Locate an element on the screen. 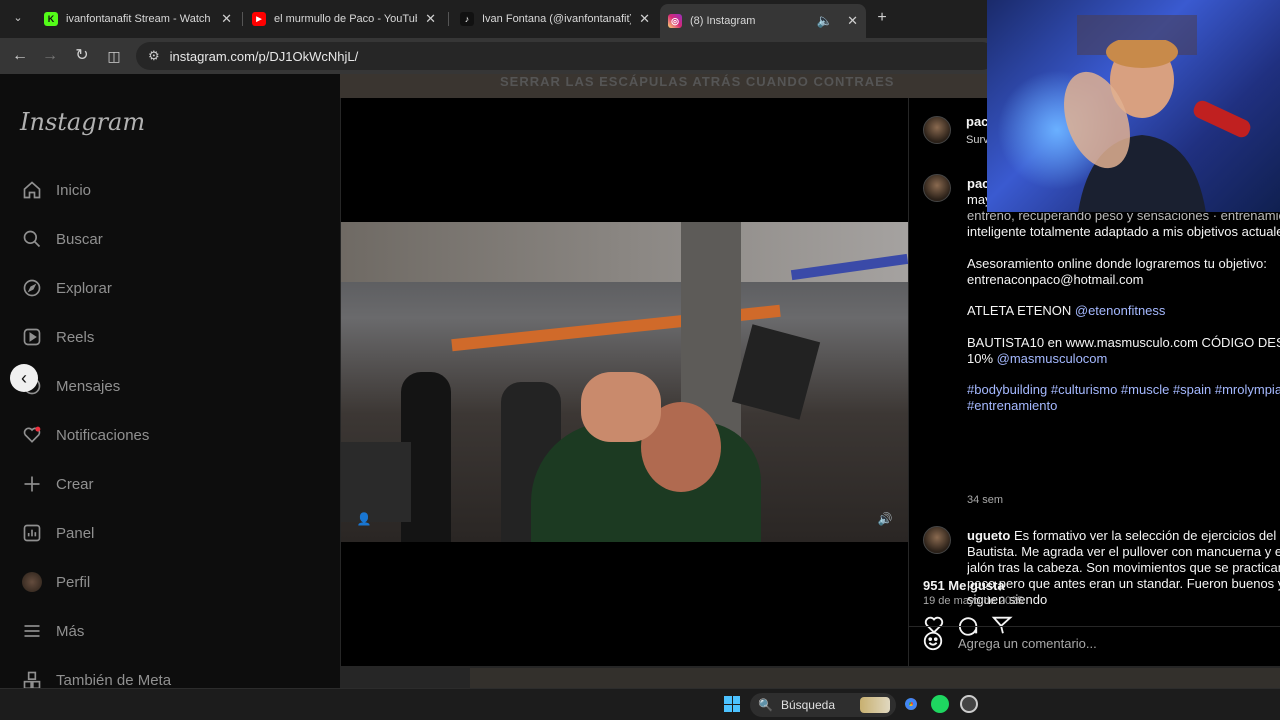 The width and height of the screenshot is (1280, 720). previous-post-button: ‹ is located at coordinates (24, 378).